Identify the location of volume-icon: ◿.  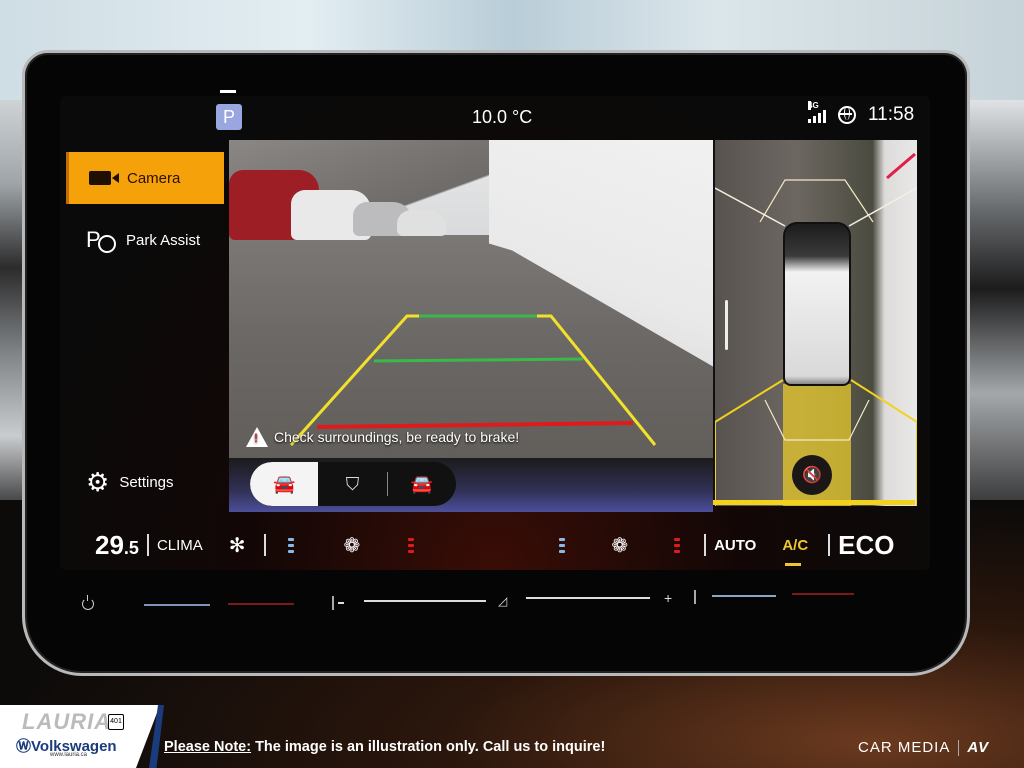
(503, 601).